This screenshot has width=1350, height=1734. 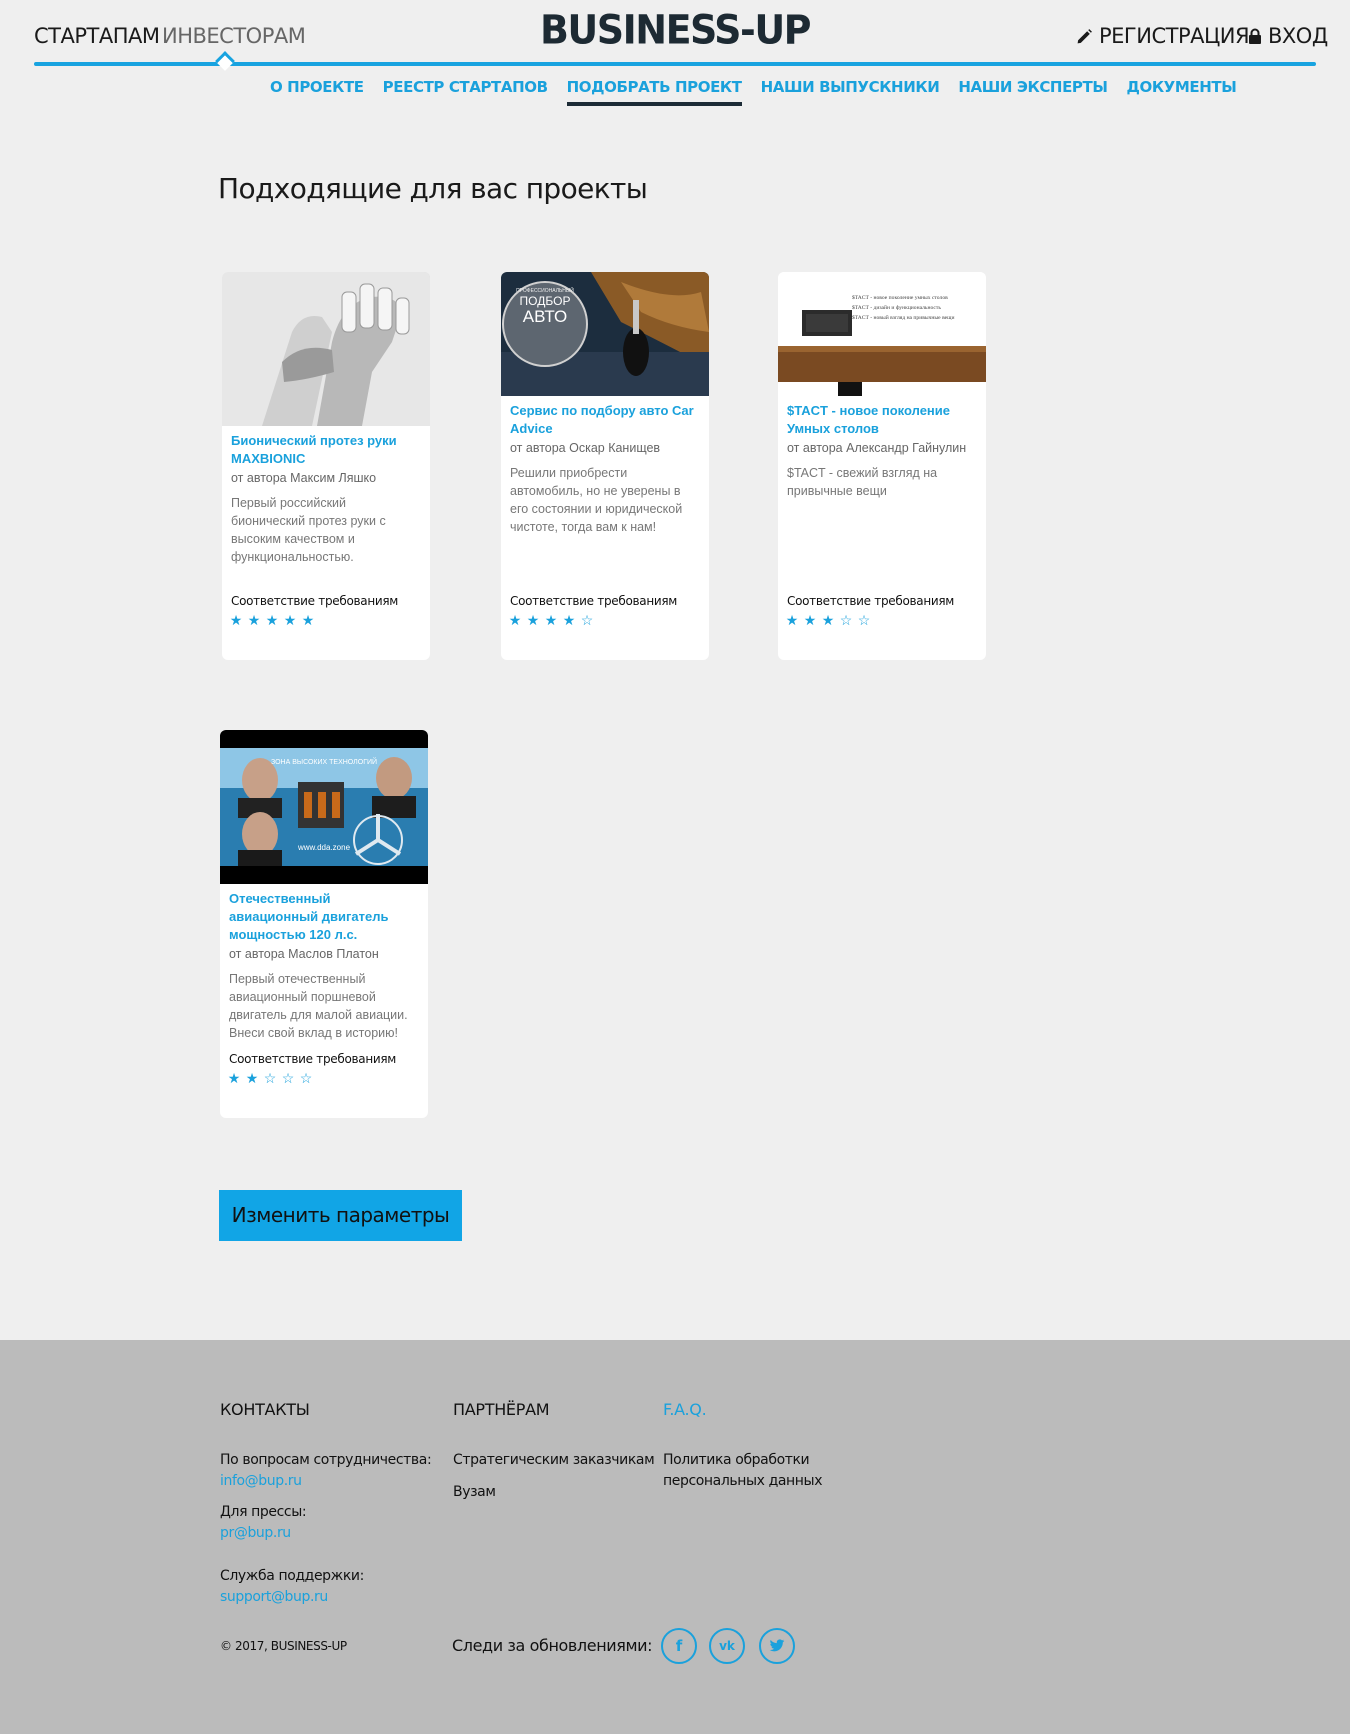 What do you see at coordinates (850, 92) in the screenshot?
I see `subnav-graduates: НАШИ ВЫПУСКНИКИ` at bounding box center [850, 92].